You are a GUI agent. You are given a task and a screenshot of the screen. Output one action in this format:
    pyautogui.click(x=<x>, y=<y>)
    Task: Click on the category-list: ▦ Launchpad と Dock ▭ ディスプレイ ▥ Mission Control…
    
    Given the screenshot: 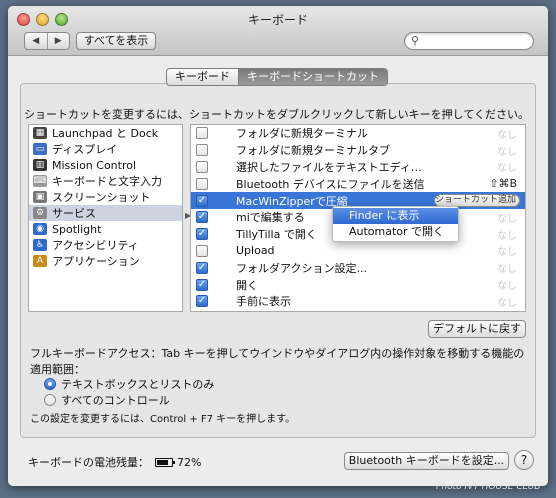 What is the action you would take?
    pyautogui.click(x=105, y=218)
    